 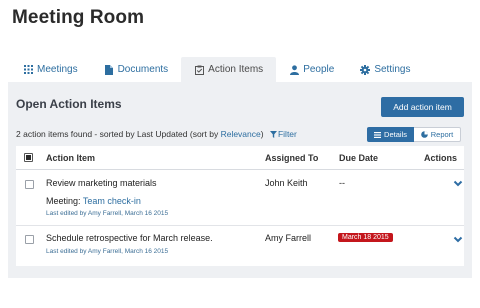 I want to click on tab-label: Meetings, so click(x=57, y=69).